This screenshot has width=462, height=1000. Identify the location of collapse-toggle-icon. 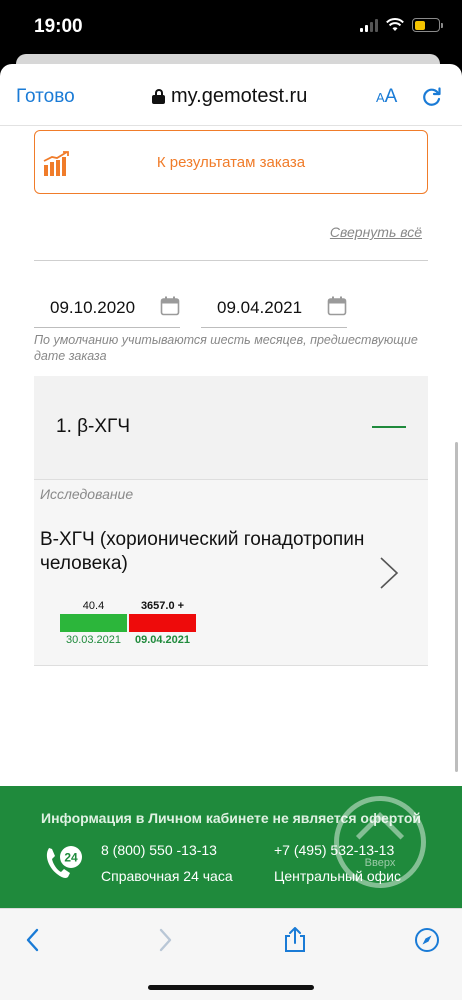
(389, 427).